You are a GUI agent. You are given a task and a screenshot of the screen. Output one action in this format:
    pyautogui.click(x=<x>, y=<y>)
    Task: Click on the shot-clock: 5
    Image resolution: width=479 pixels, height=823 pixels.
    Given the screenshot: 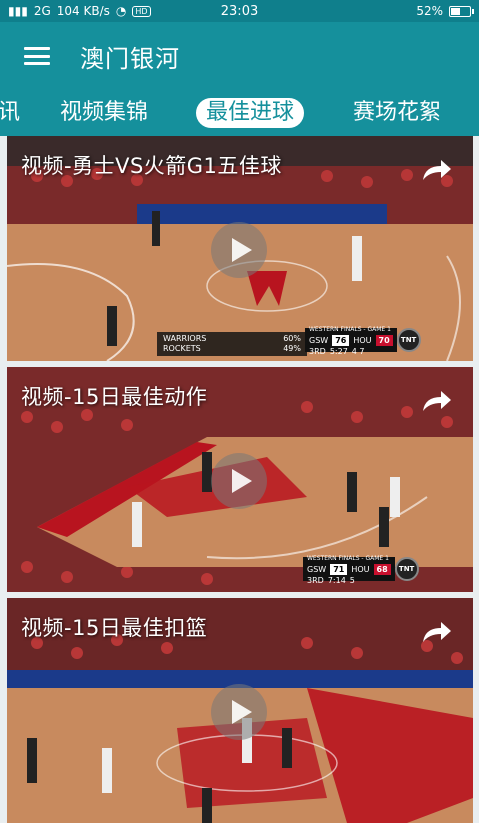 What is the action you would take?
    pyautogui.click(x=352, y=580)
    